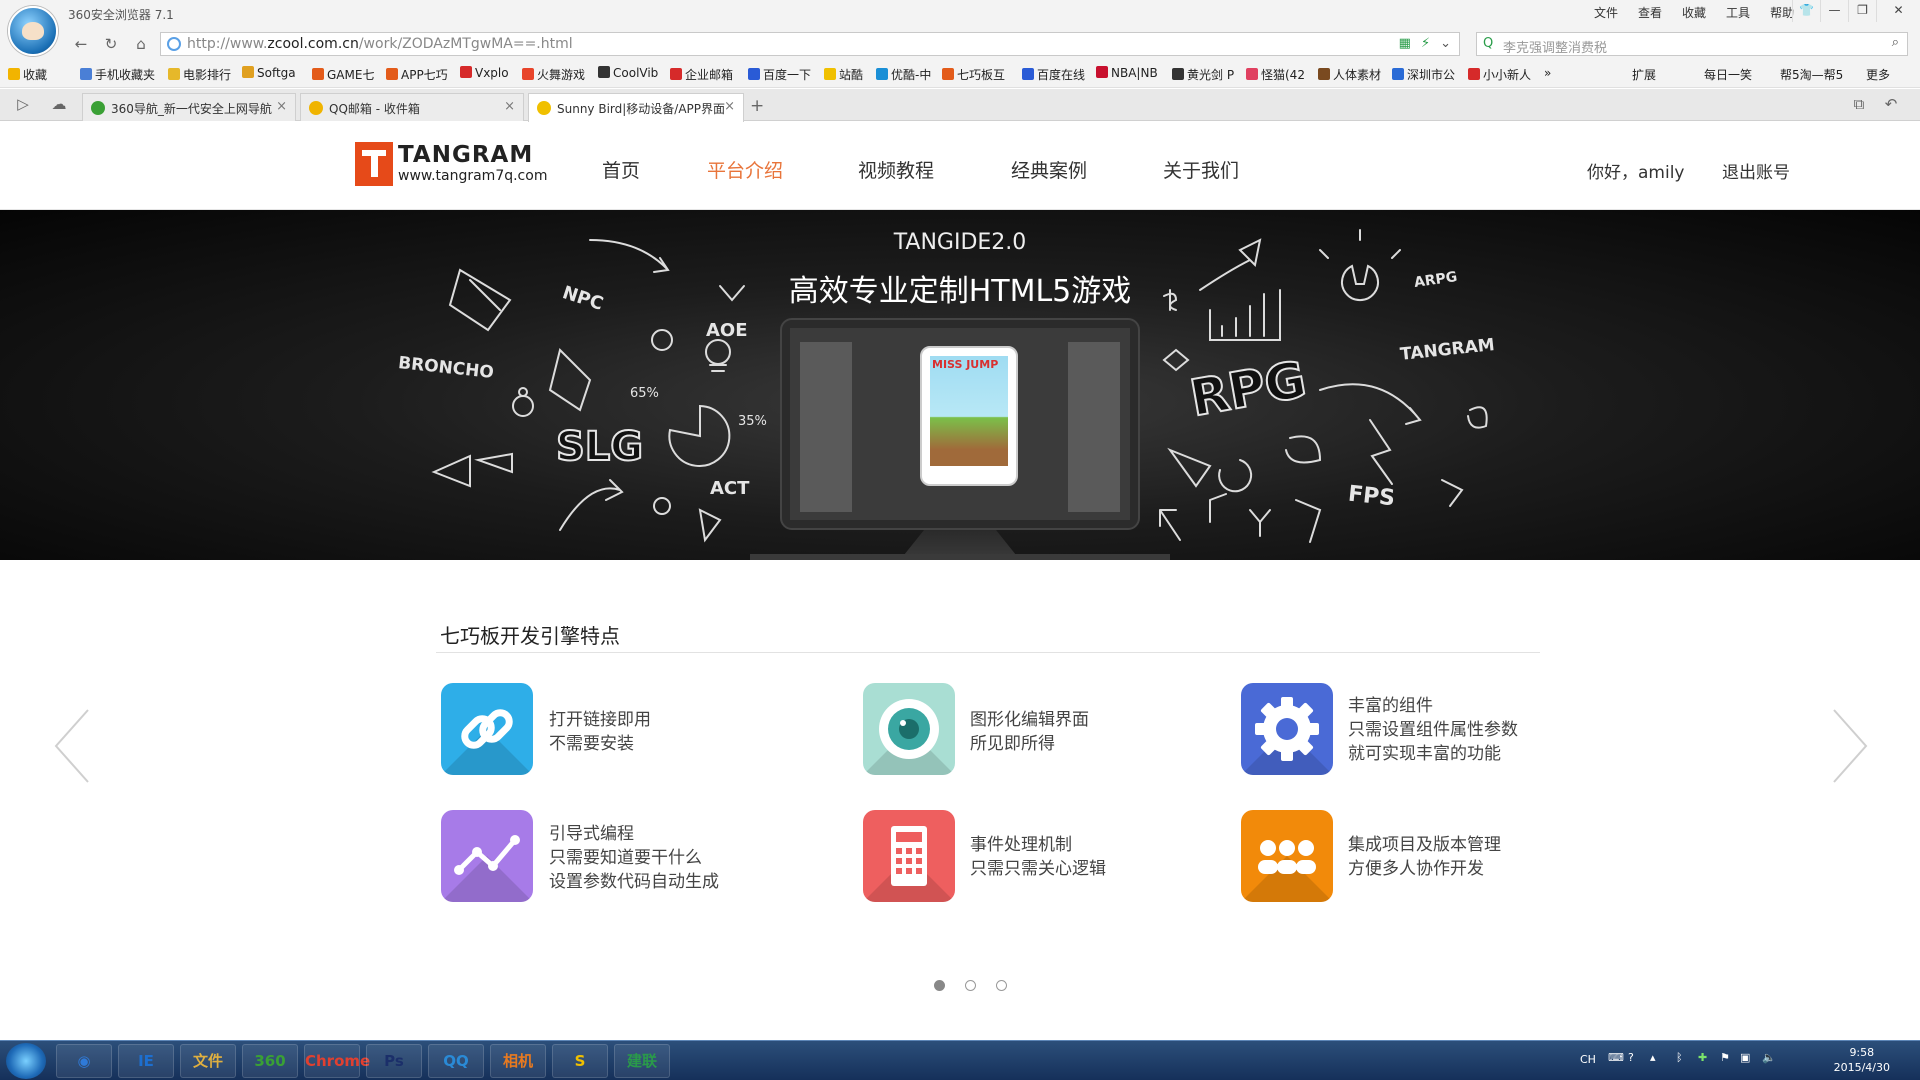 This screenshot has height=1080, width=1920. What do you see at coordinates (757, 106) in the screenshot?
I see `new-tab-button: +` at bounding box center [757, 106].